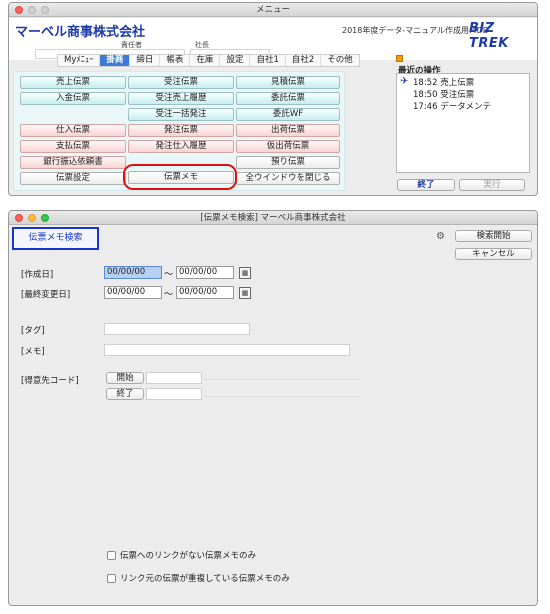 The width and height of the screenshot is (550, 614). I want to click on recent-item: 17:46 データメンテ, so click(452, 106).